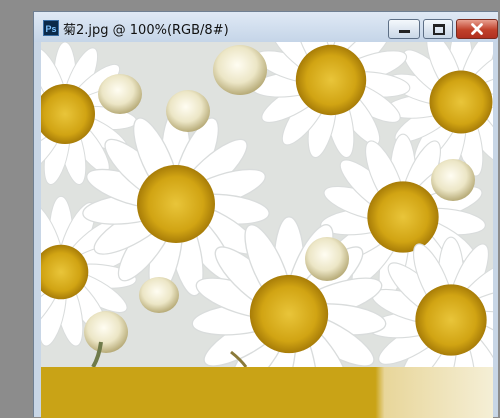 The image size is (500, 418). What do you see at coordinates (146, 30) in the screenshot?
I see `document-title: 菊2.jpg @ 100%(RGB/8#)` at bounding box center [146, 30].